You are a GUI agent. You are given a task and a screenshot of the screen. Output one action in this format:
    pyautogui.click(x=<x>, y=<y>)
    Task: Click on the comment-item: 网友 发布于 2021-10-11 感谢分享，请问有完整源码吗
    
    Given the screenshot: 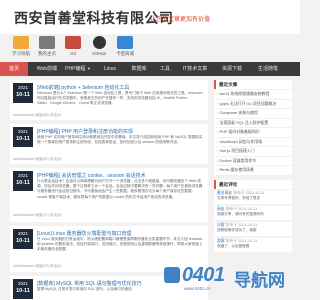 What is the action you would take?
    pyautogui.click(x=253, y=213)
    